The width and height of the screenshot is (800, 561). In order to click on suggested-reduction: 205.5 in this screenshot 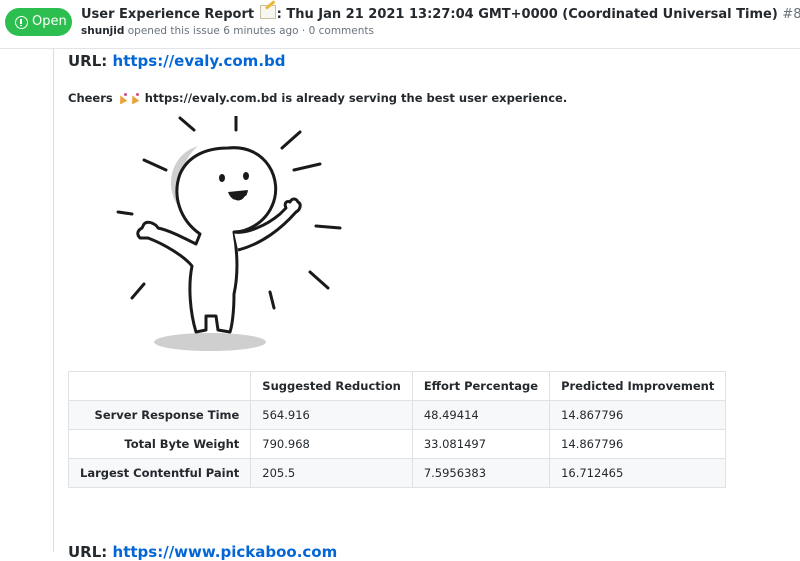, I will do `click(331, 473)`.